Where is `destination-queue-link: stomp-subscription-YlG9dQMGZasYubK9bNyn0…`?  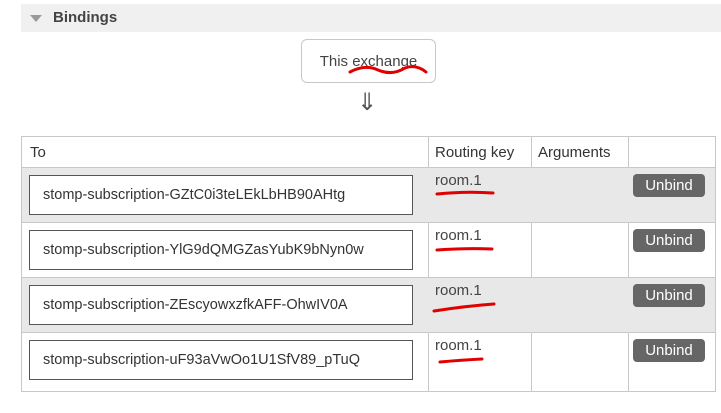
destination-queue-link: stomp-subscription-YlG9dQMGZasYubK9bNyn0… is located at coordinates (221, 250).